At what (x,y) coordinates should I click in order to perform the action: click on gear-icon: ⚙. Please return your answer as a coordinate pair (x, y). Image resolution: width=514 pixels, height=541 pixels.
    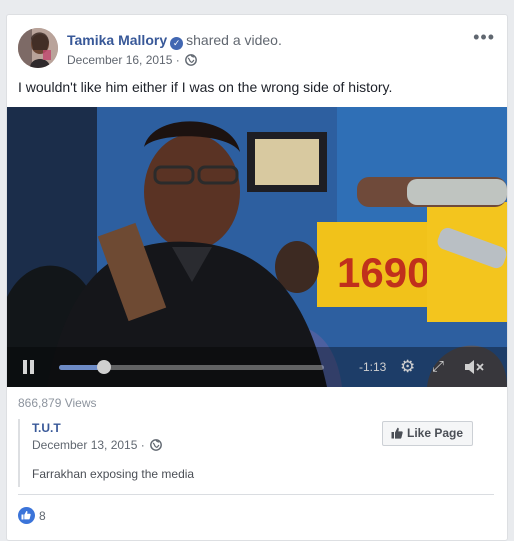
    Looking at the image, I should click on (407, 367).